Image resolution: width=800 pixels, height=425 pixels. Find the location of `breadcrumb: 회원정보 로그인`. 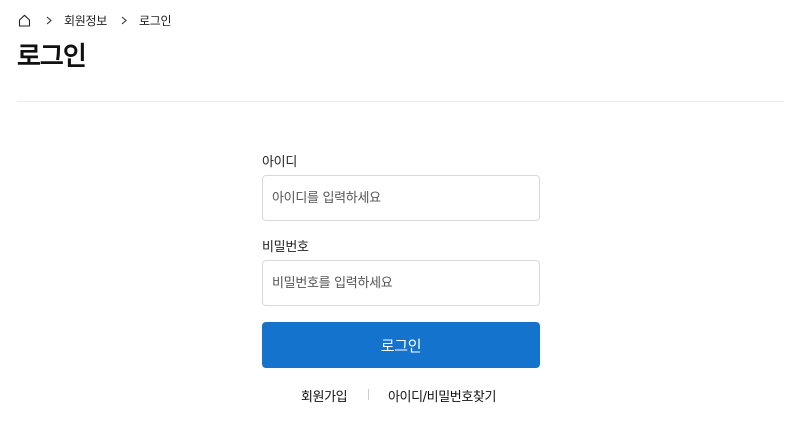

breadcrumb: 회원정보 로그인 is located at coordinates (94, 20).